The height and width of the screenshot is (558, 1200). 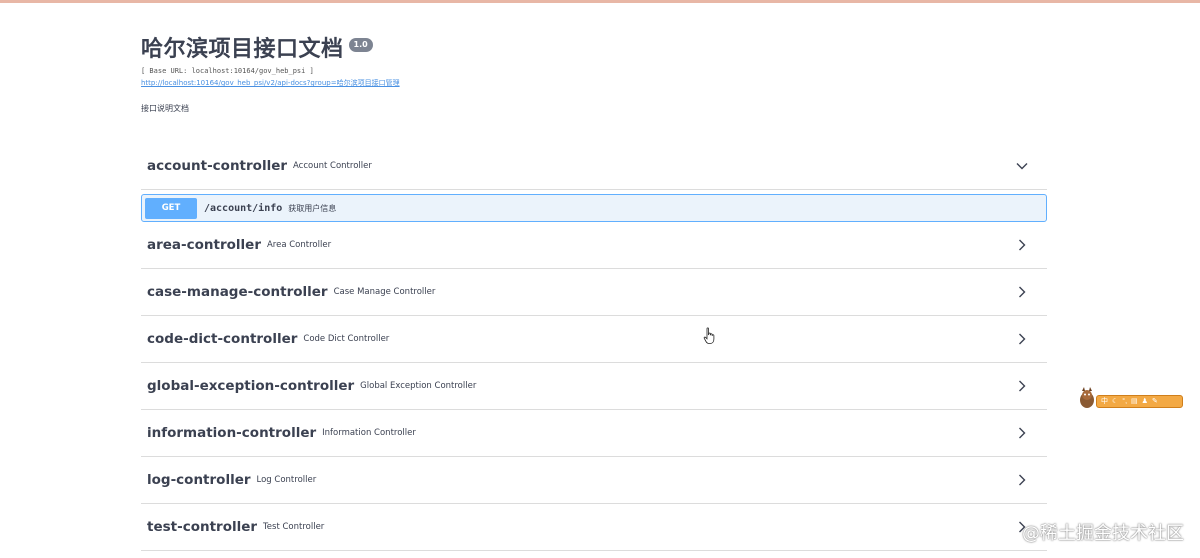 I want to click on input-method-toolbar: 中 ☾ °, ▤ ♟ ✎, so click(x=1130, y=398).